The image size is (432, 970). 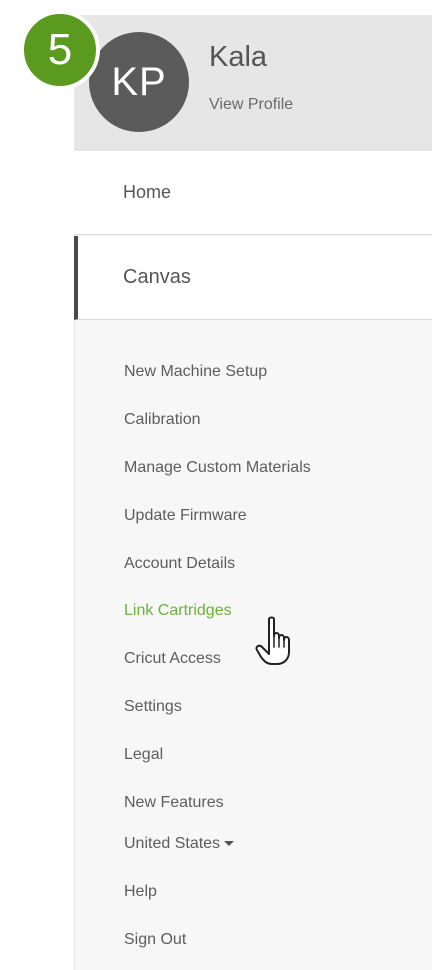 I want to click on menu-item-cricut-access: Cricut Access, so click(x=172, y=659).